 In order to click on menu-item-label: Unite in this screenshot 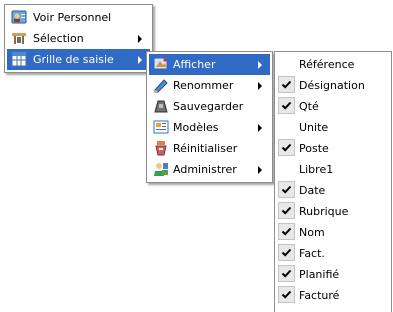, I will do `click(314, 127)`.